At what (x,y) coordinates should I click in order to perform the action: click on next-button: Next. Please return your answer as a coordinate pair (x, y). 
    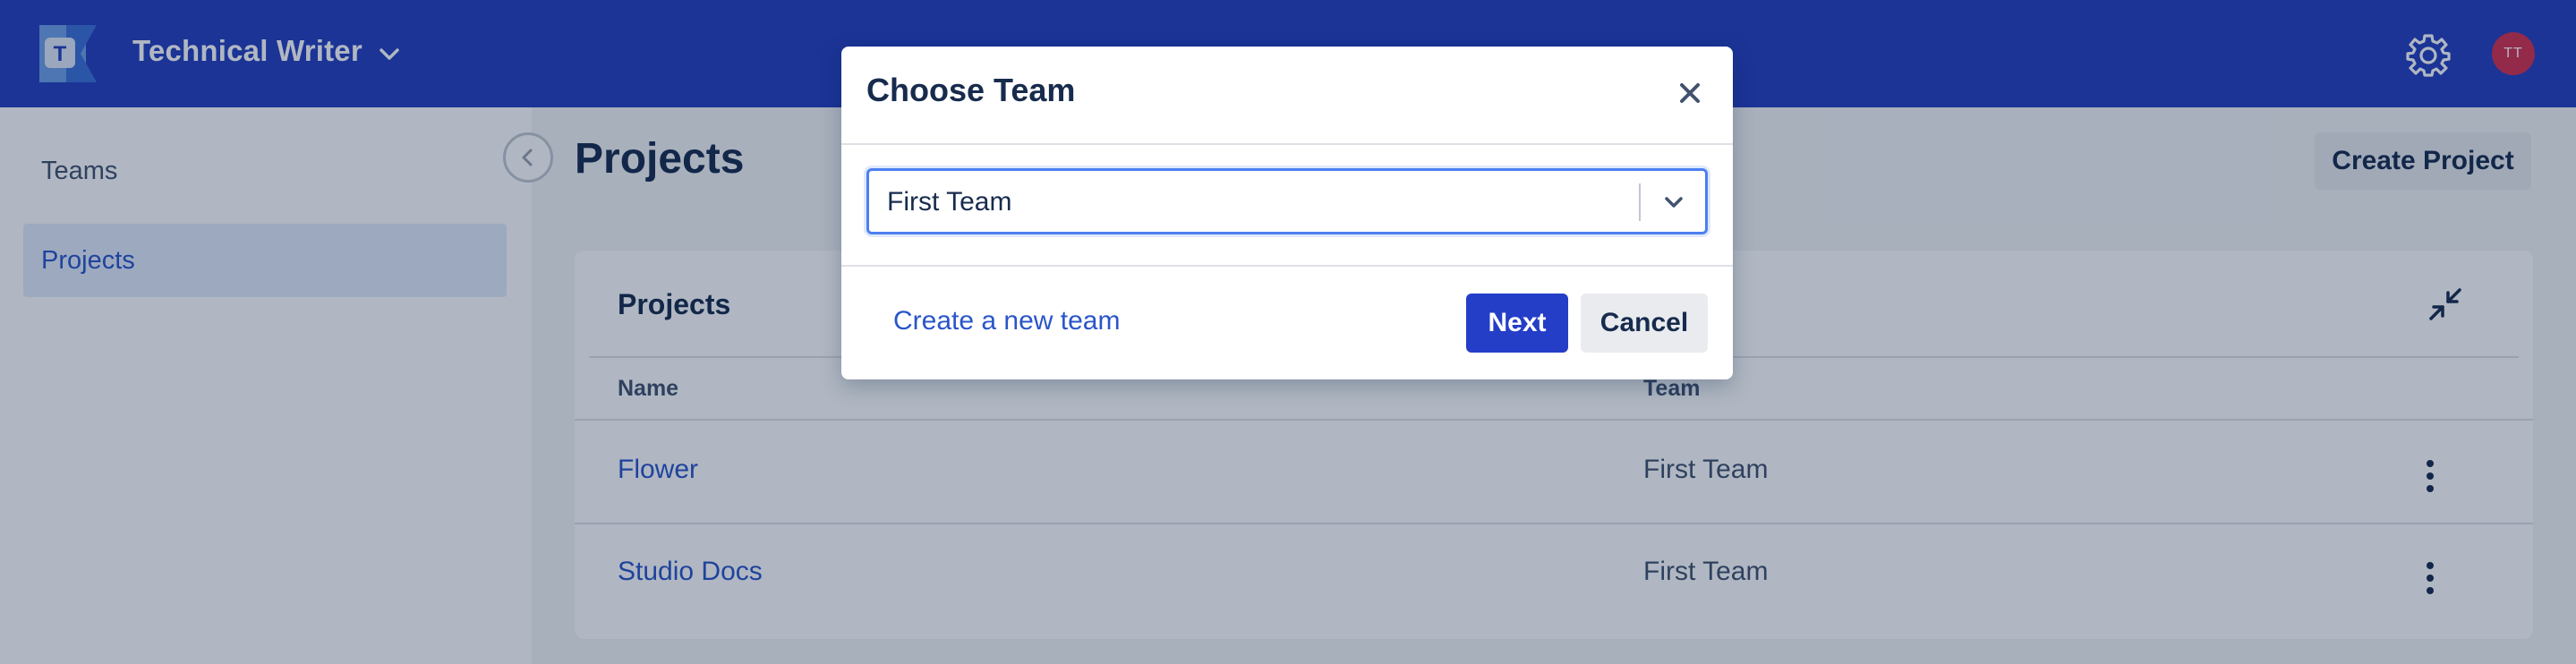
    Looking at the image, I should click on (1517, 323).